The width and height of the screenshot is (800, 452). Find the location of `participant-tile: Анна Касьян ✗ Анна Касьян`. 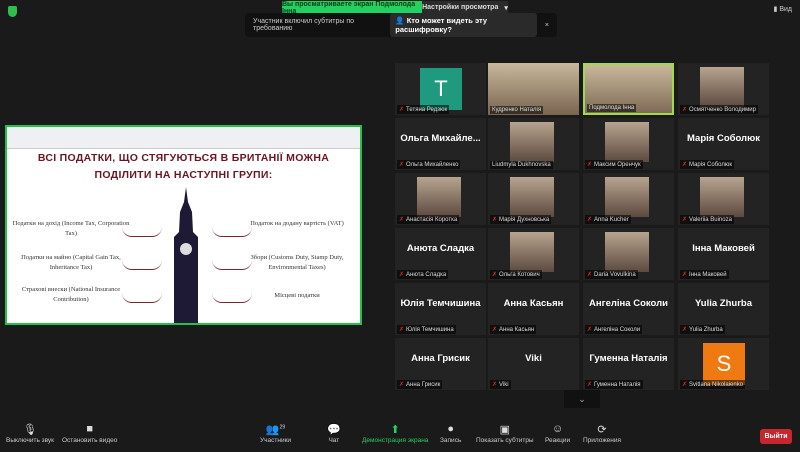

participant-tile: Анна Касьян ✗ Анна Касьян is located at coordinates (533, 309).